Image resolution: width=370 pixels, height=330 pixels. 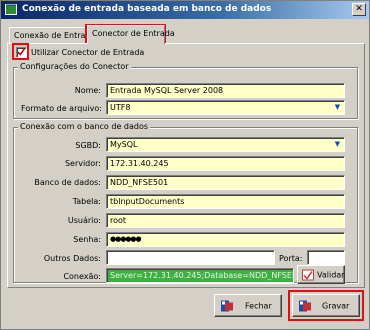 What do you see at coordinates (124, 144) in the screenshot?
I see `sgbd-value: MySQL` at bounding box center [124, 144].